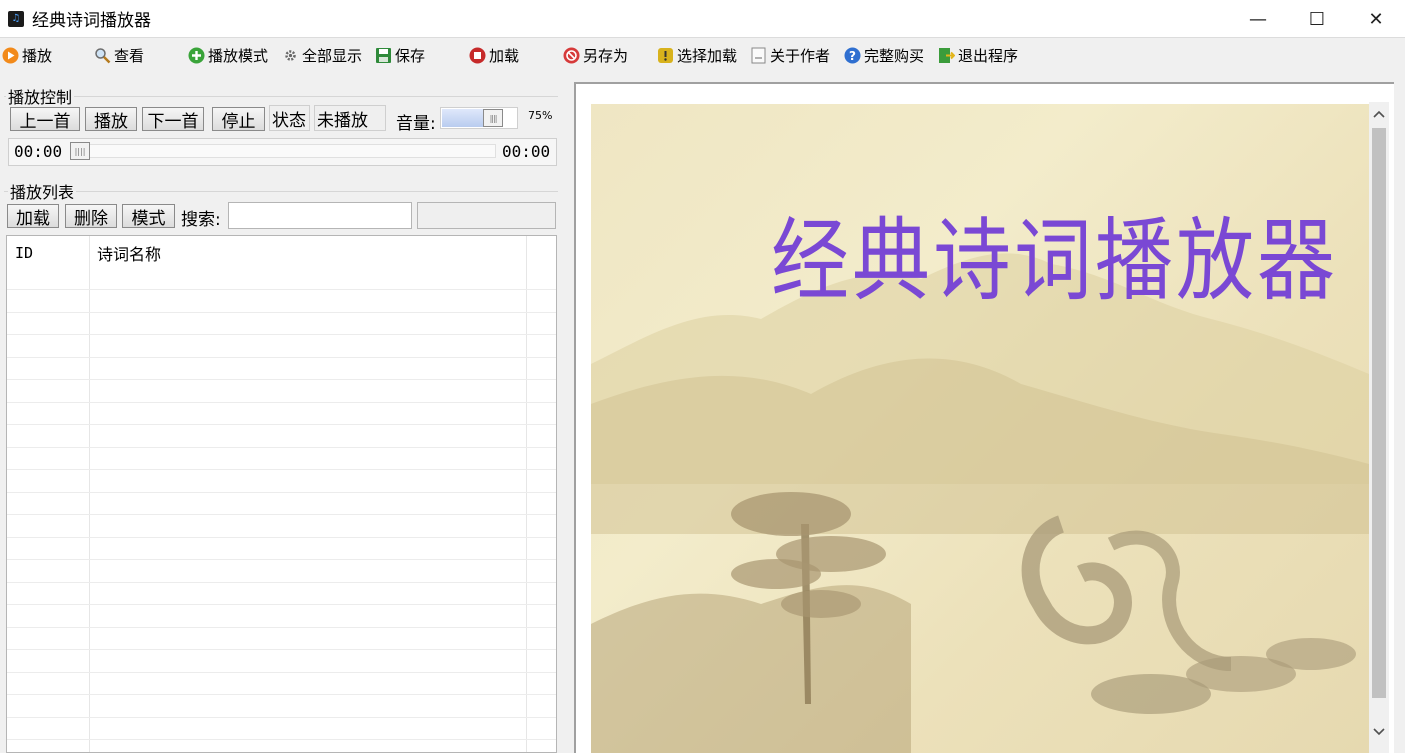 The height and width of the screenshot is (753, 1405). I want to click on playlist-group-border, so click(281, 191).